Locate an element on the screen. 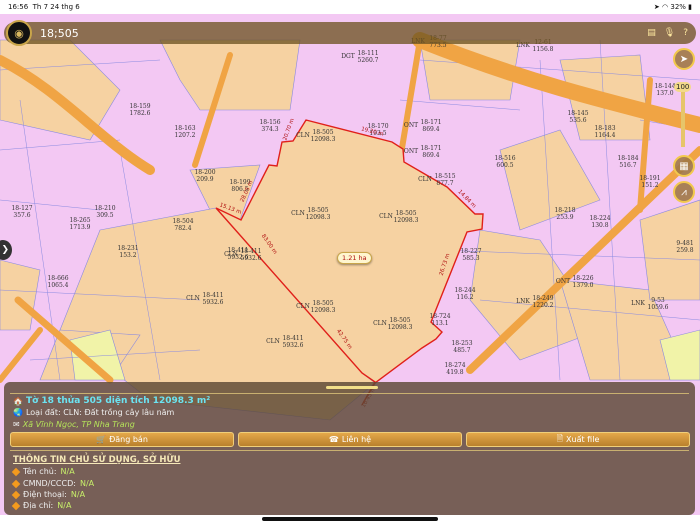  parcel-label: 18-724 113.1 is located at coordinates (439, 320).